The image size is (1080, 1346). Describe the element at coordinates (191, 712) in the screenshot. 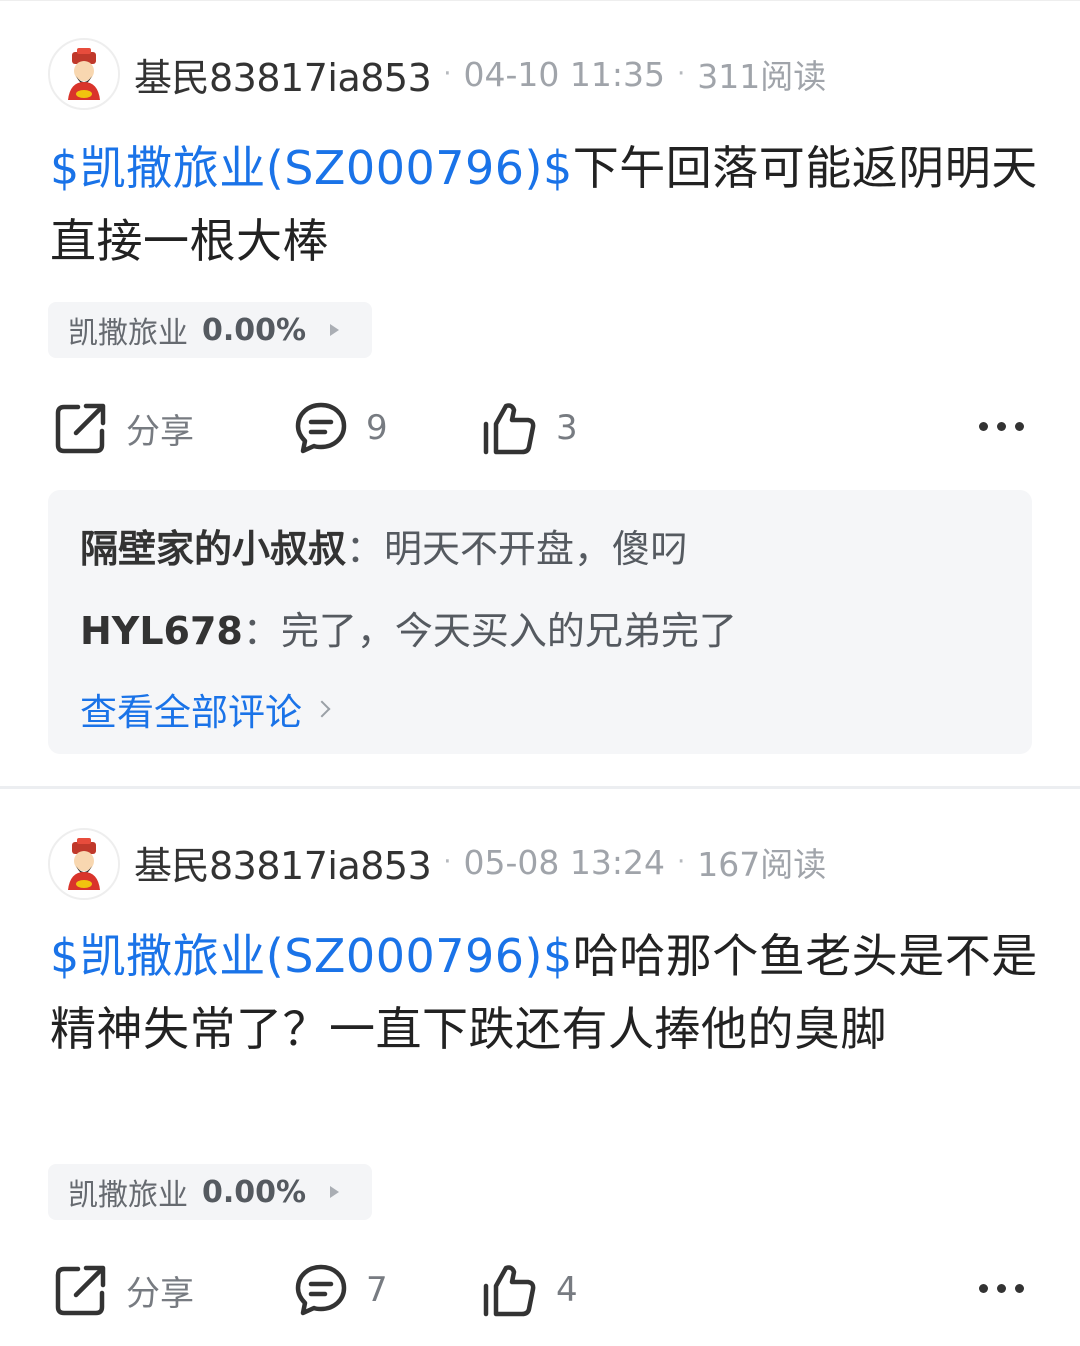

I see `view-all-label: 查看全部评论` at that location.